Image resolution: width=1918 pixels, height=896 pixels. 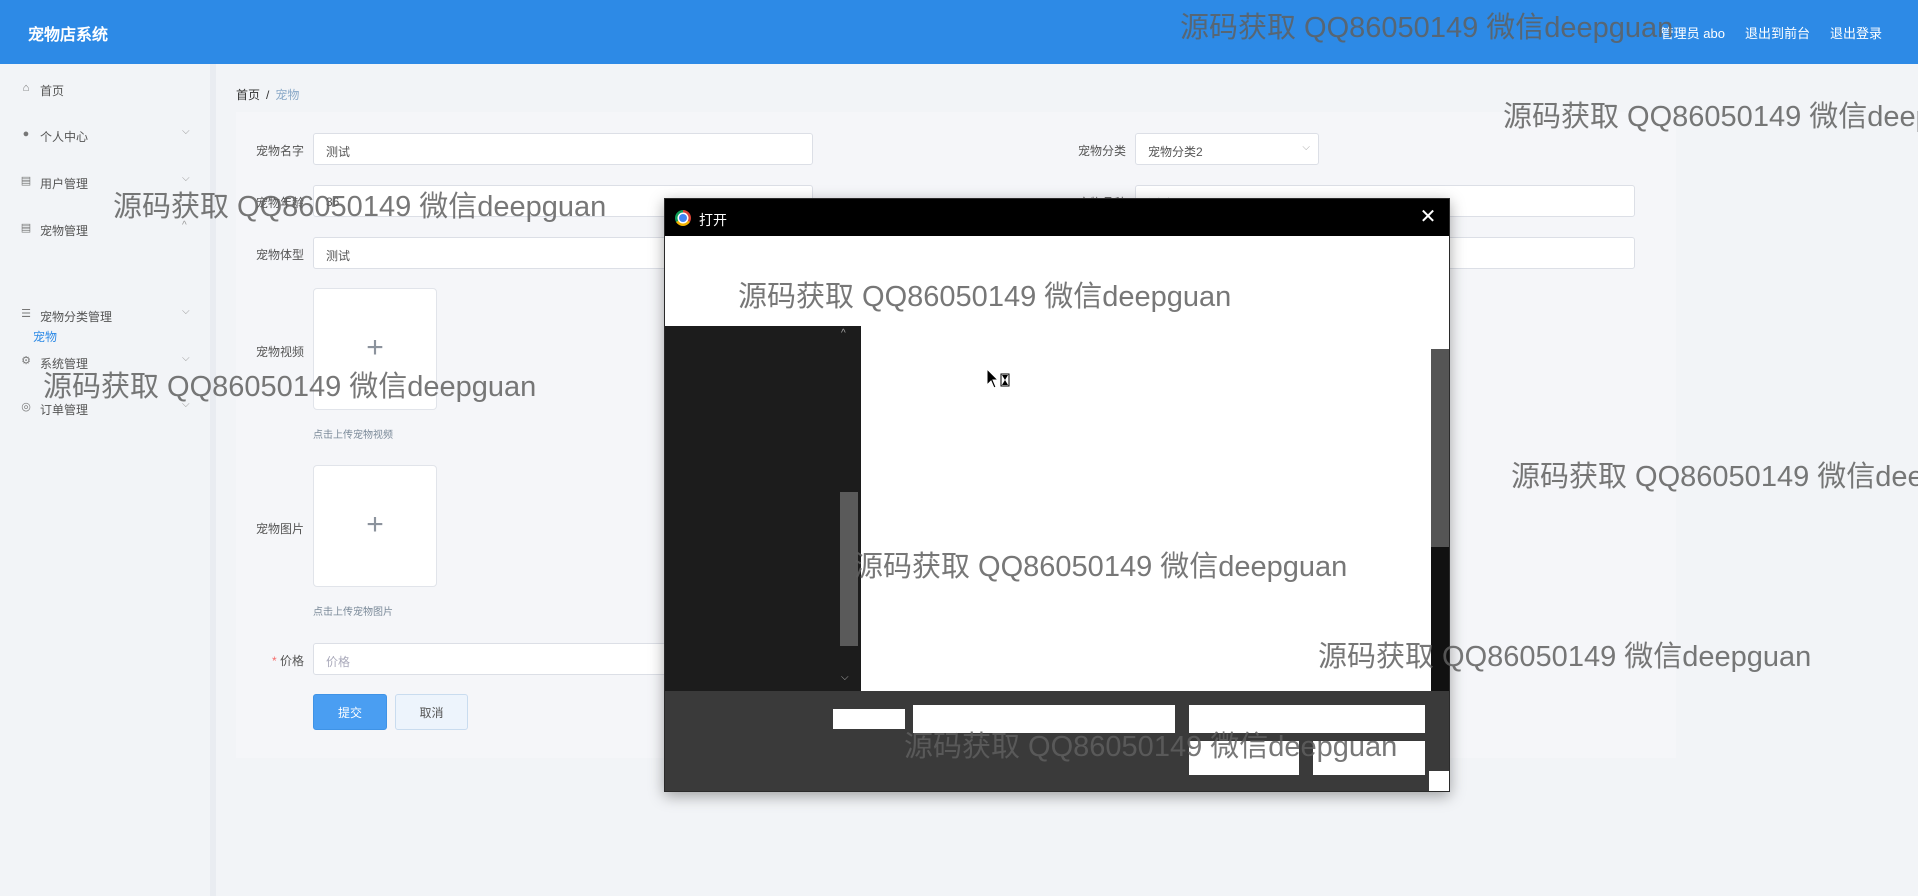 I want to click on sidebar-item-profile: ● 个人中心 ⌵, so click(x=105, y=136).